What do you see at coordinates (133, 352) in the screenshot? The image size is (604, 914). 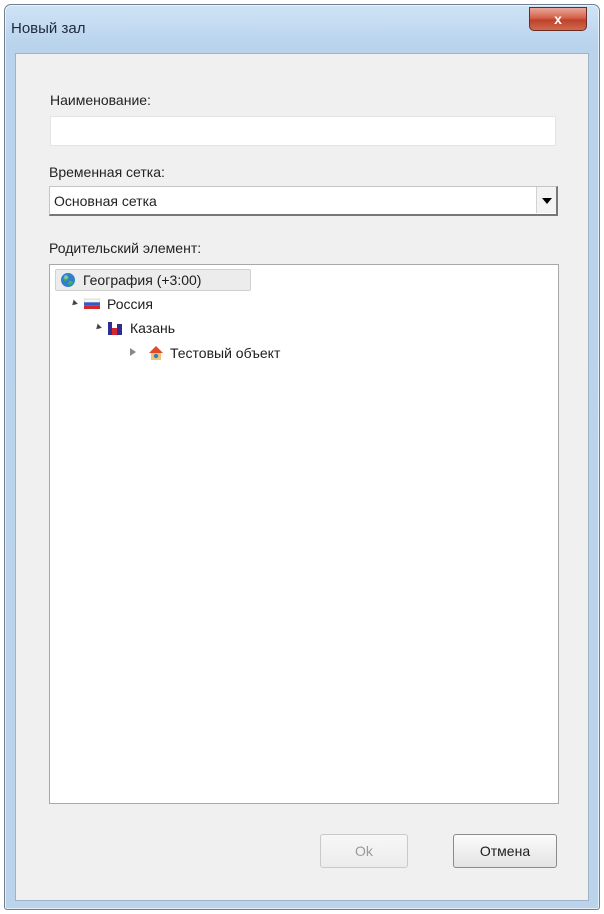 I see `collapsed-arrow-icon` at bounding box center [133, 352].